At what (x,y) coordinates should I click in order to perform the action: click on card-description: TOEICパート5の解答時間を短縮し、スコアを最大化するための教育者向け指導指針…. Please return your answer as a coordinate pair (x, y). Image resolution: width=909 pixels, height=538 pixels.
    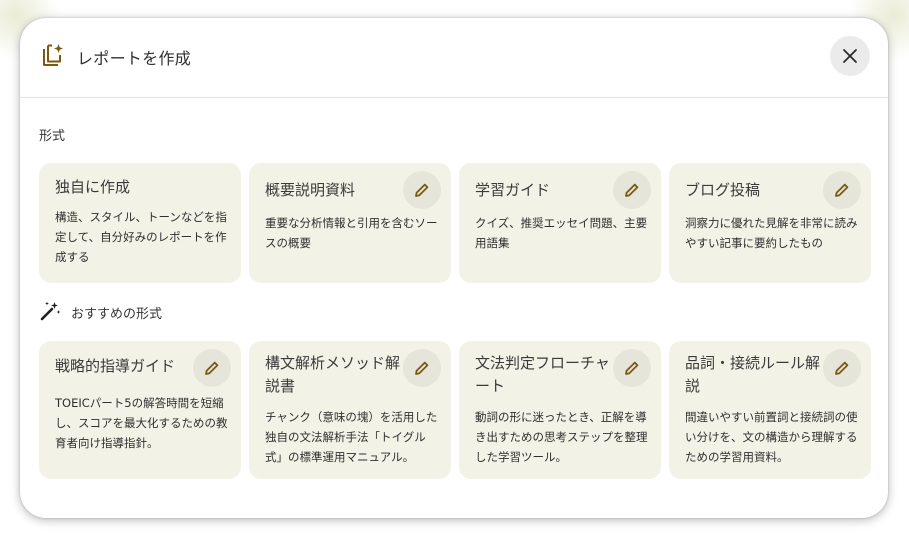
    Looking at the image, I should click on (141, 423).